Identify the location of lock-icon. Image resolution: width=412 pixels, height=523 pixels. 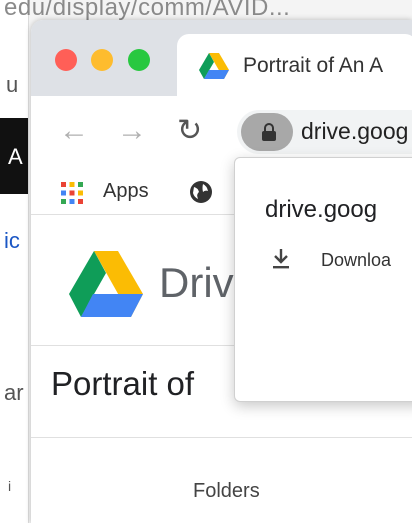
(269, 132).